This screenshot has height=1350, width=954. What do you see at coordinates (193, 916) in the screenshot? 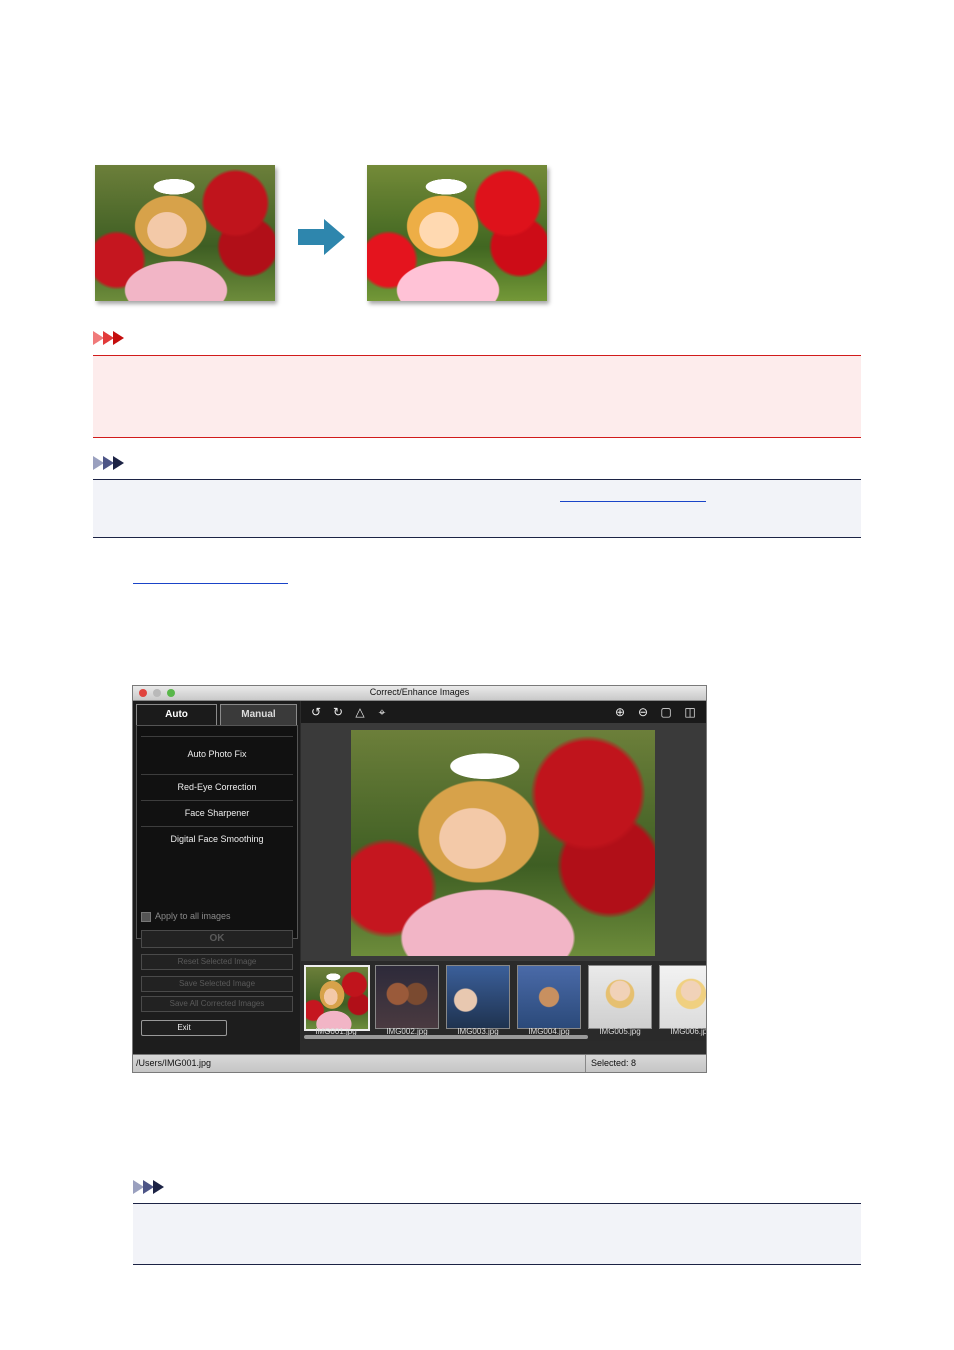
I see `apply-all-label: Apply to all images` at bounding box center [193, 916].